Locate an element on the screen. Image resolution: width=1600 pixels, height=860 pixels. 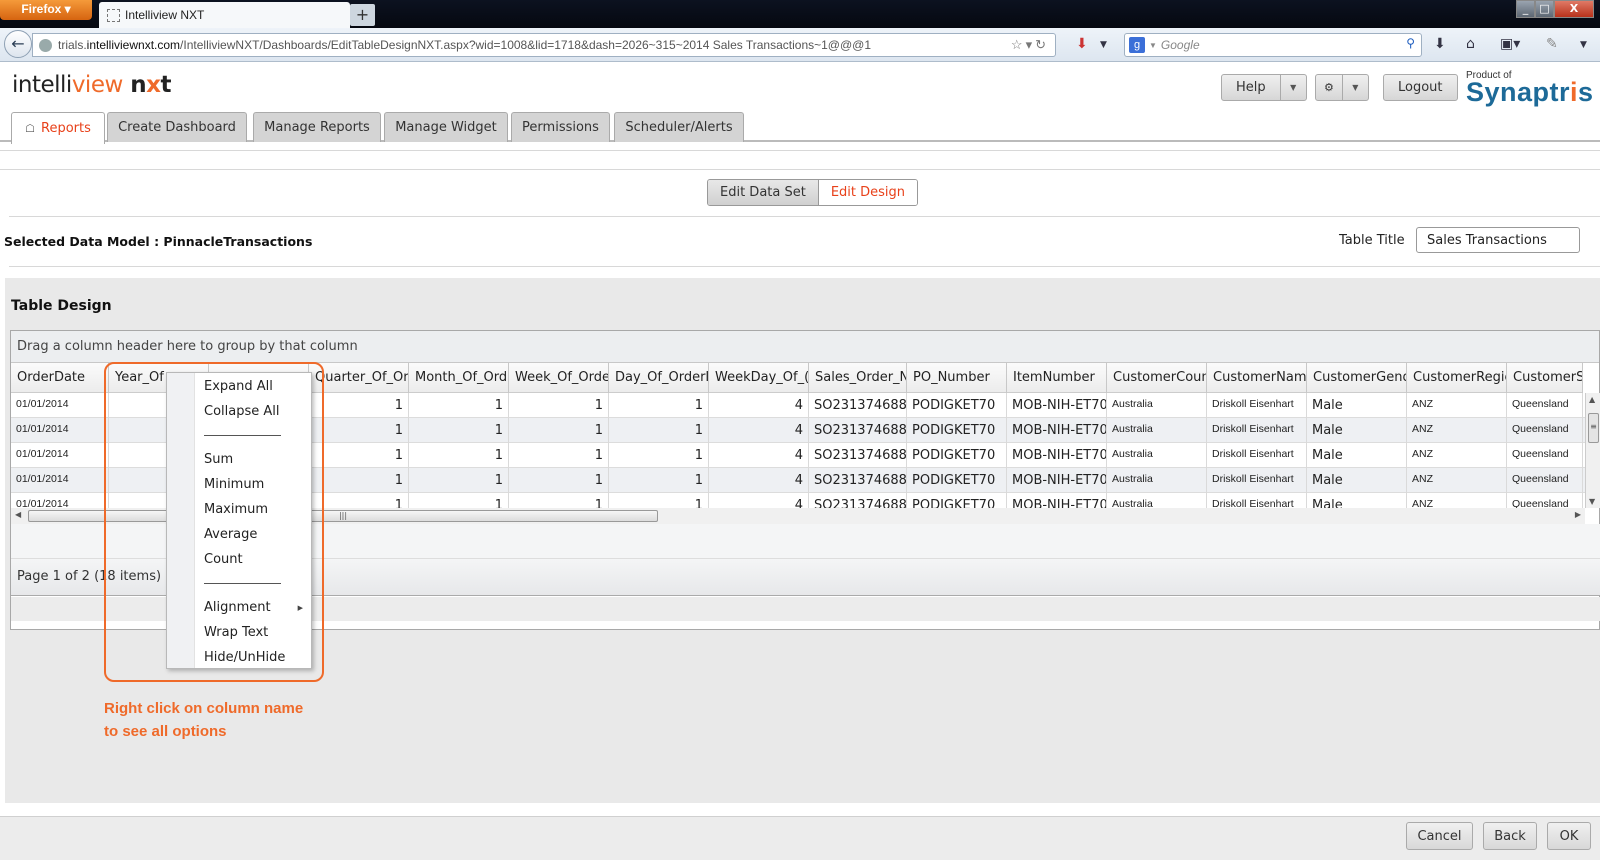
tab-reports: ☖ Reports is located at coordinates (58, 128).